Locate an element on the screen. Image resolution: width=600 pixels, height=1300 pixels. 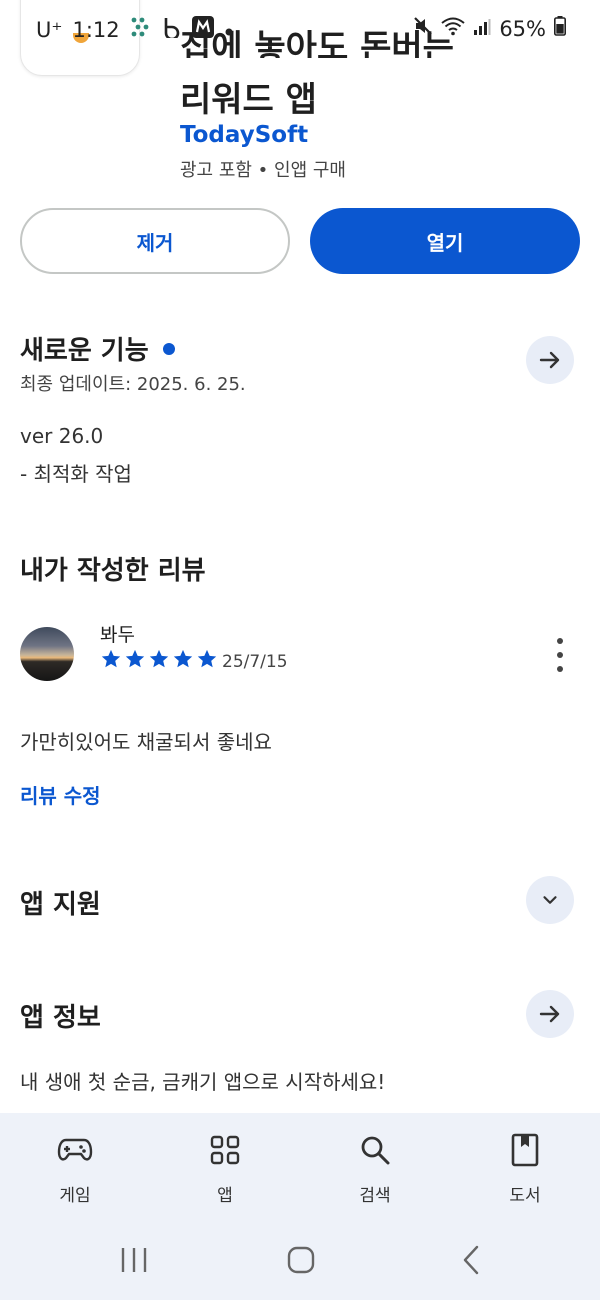
uninstall-button: 제거 is located at coordinates (155, 241).